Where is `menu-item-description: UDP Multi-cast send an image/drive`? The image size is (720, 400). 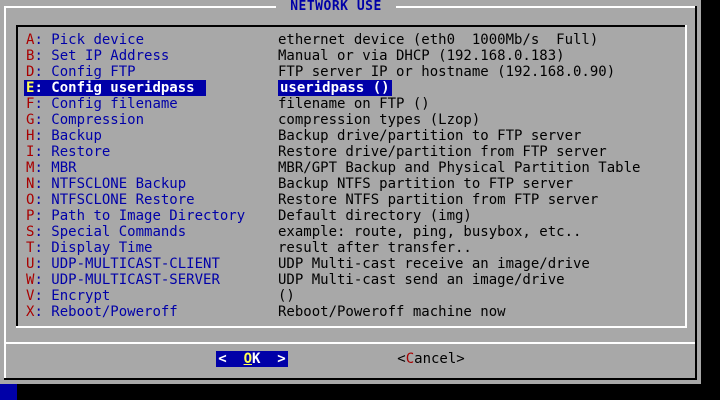
menu-item-description: UDP Multi-cast send an image/drive is located at coordinates (421, 280).